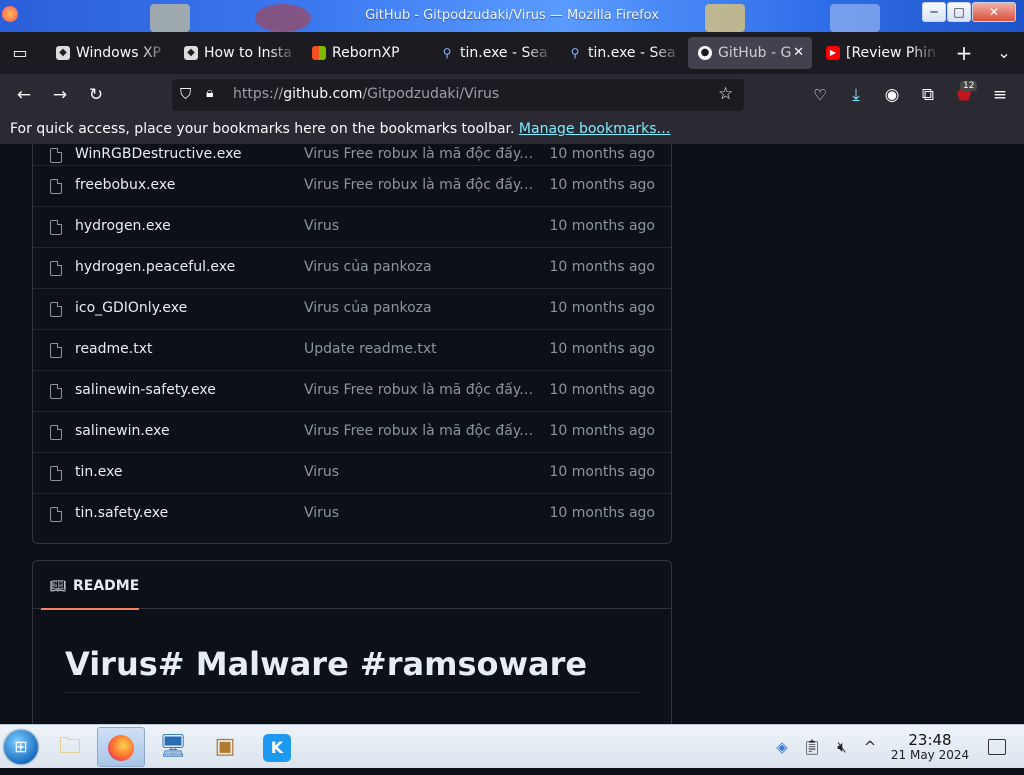 The width and height of the screenshot is (1024, 775). Describe the element at coordinates (782, 747) in the screenshot. I see `tray-app-icon: ◈` at that location.